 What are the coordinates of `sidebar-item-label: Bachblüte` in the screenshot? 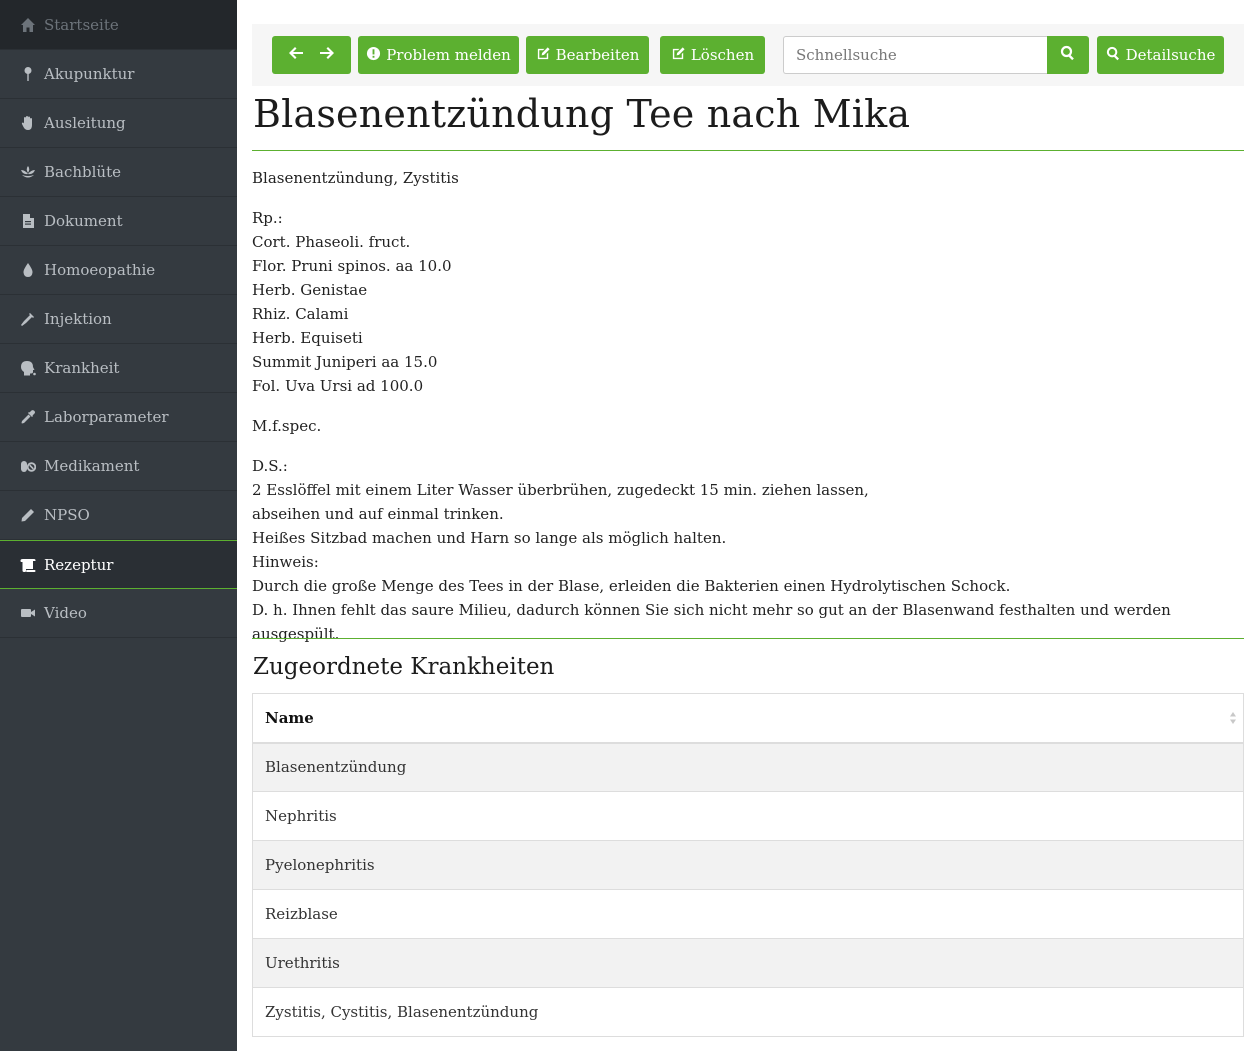 It's located at (82, 172).